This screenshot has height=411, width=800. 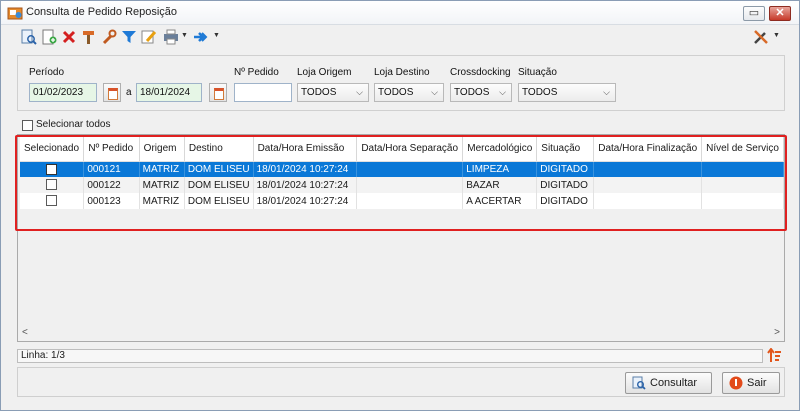 I want to click on pedido-field, so click(x=263, y=92).